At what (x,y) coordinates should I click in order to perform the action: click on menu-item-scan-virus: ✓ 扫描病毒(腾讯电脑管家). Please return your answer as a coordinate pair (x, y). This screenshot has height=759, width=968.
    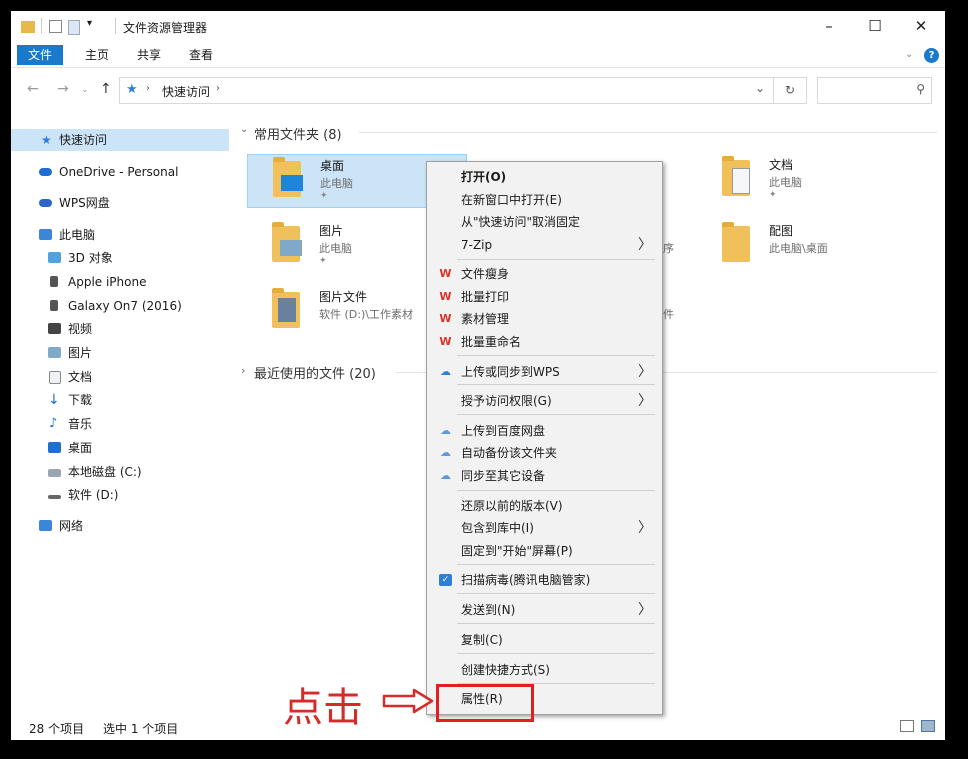
    Looking at the image, I should click on (544, 580).